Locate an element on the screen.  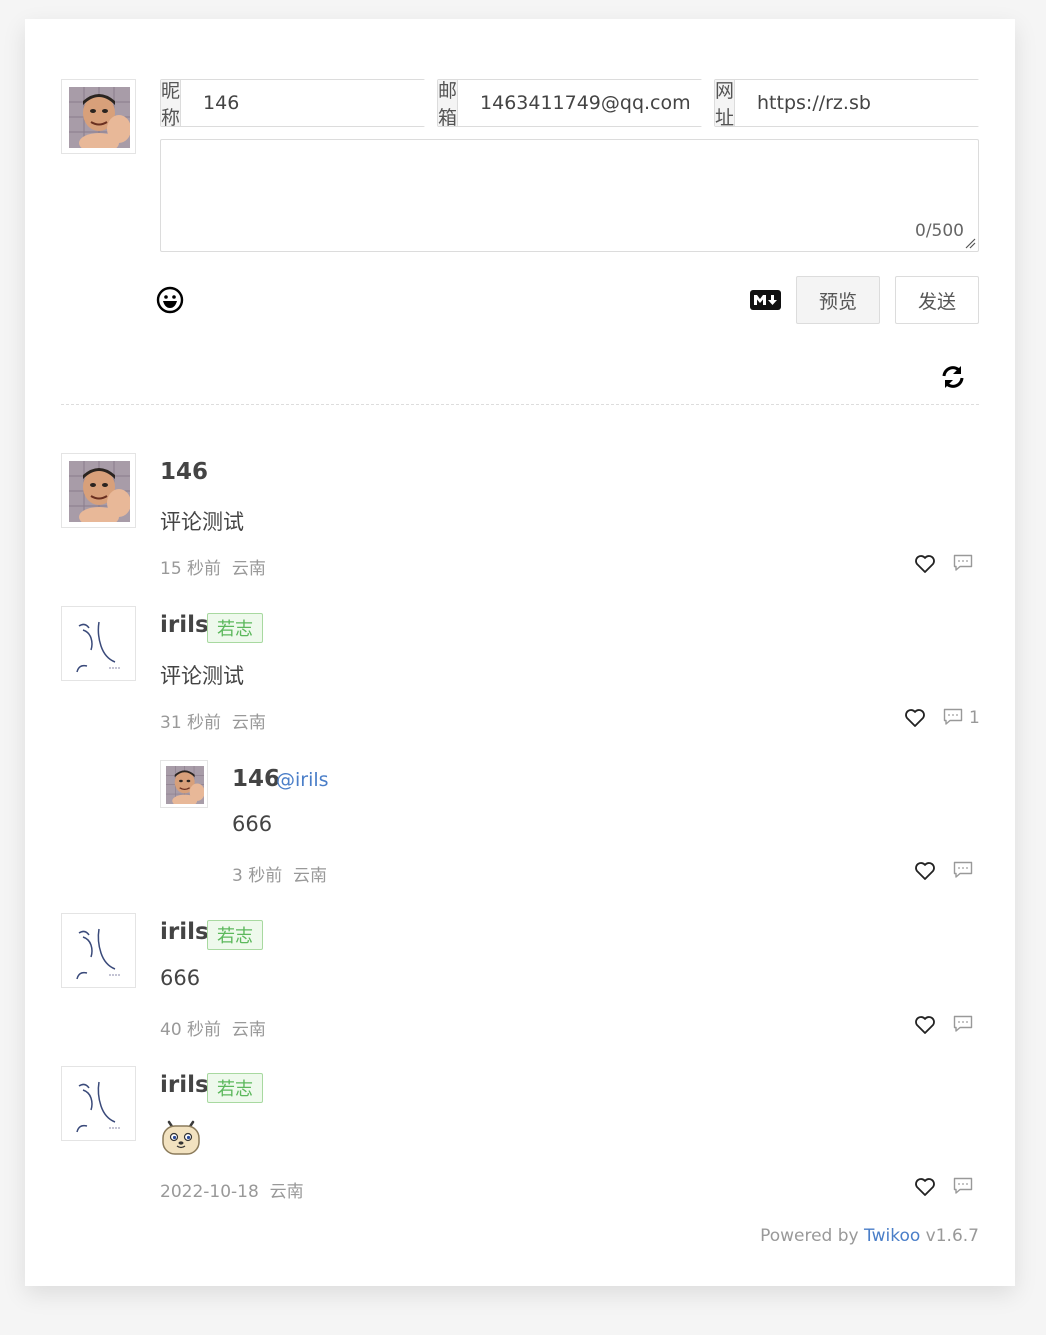
comment-time: 15 秒前 云南 is located at coordinates (213, 566).